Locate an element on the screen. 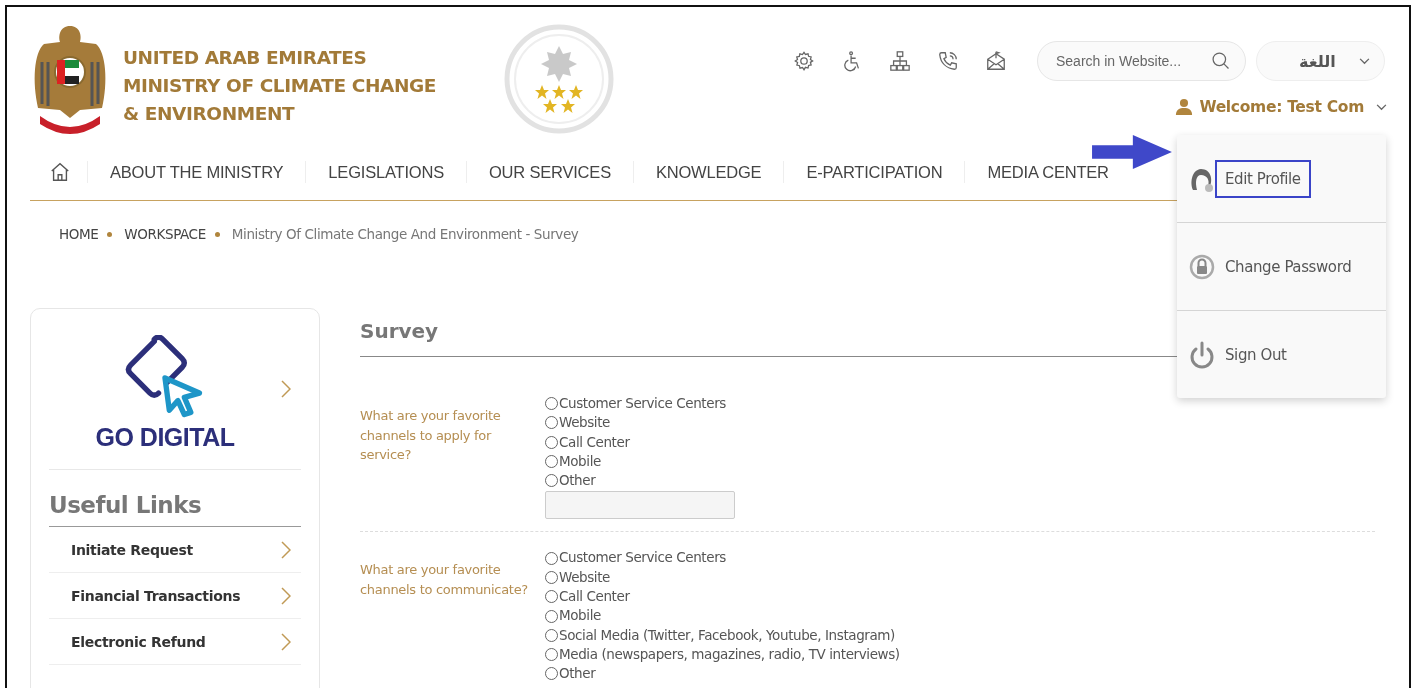 This screenshot has width=1416, height=690. sidebar-heading: Useful Links is located at coordinates (175, 498).